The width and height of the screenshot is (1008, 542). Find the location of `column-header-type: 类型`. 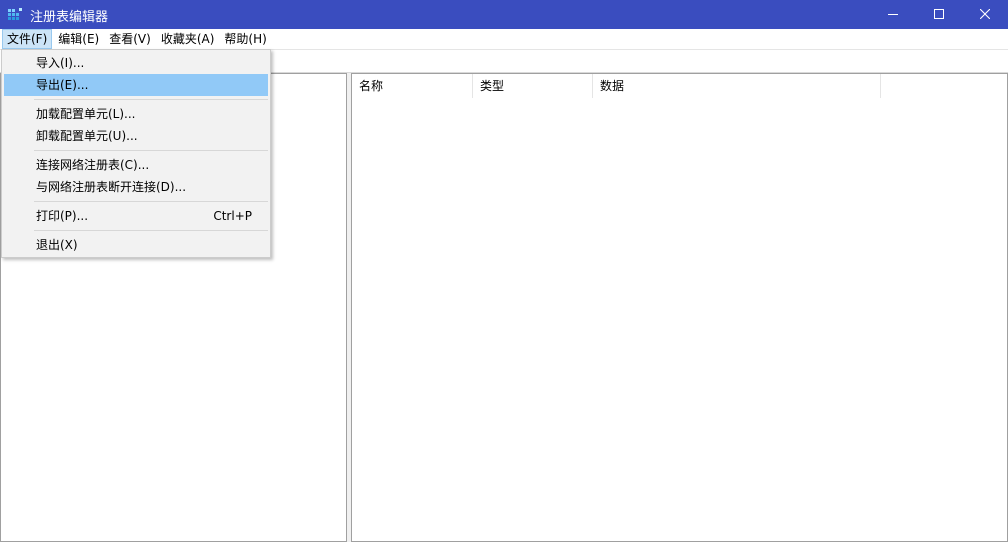

column-header-type: 类型 is located at coordinates (533, 86).